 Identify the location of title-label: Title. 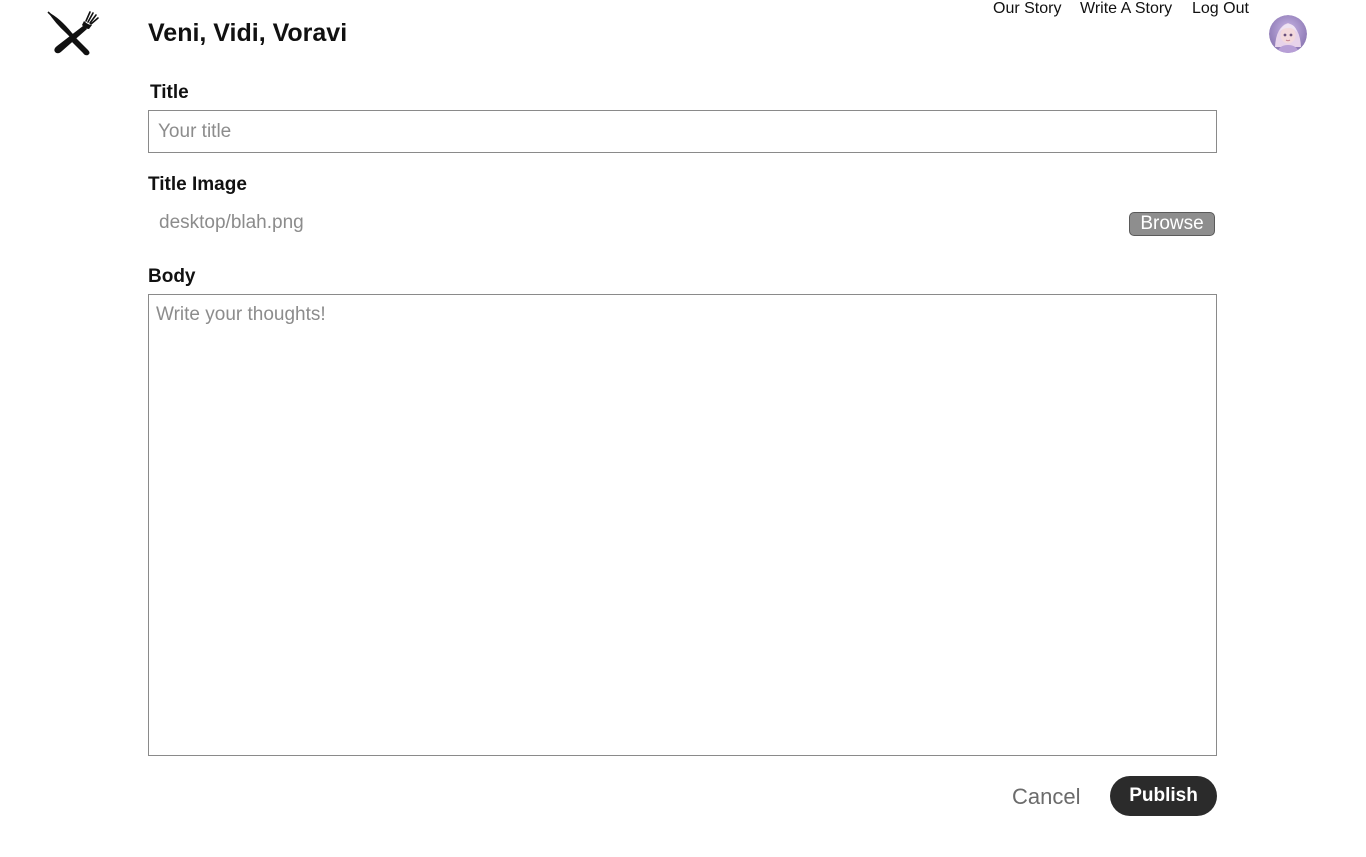
(169, 92).